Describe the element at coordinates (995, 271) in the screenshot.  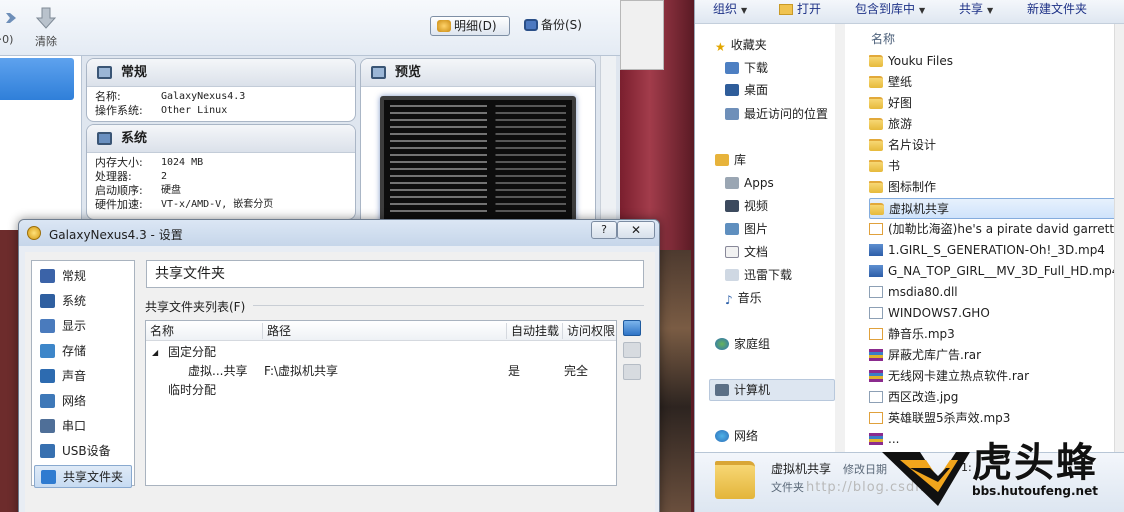
I see `file-list-item: G_NA_TOP_GIRL__MV_3D_Full_HD.mp4` at that location.